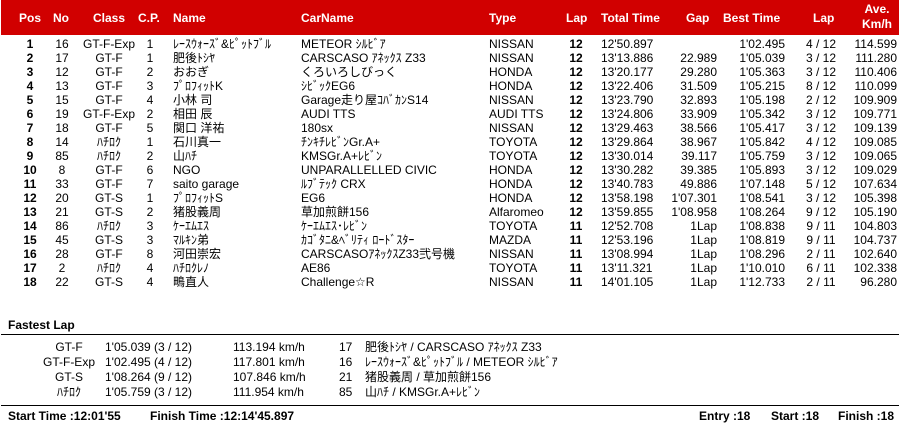  I want to click on gap: 32.893, so click(698, 100).